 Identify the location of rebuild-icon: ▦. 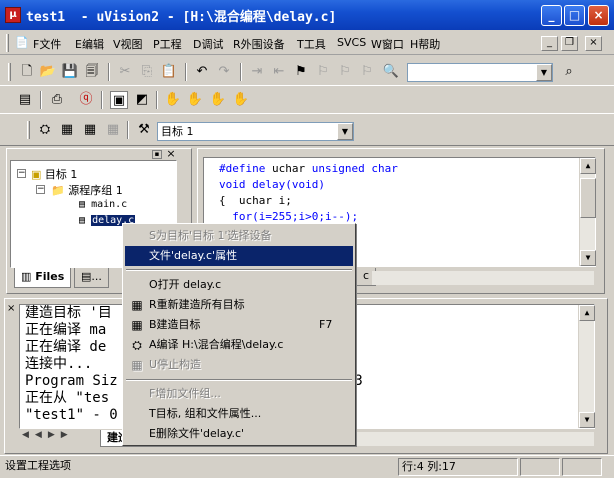
(90, 130).